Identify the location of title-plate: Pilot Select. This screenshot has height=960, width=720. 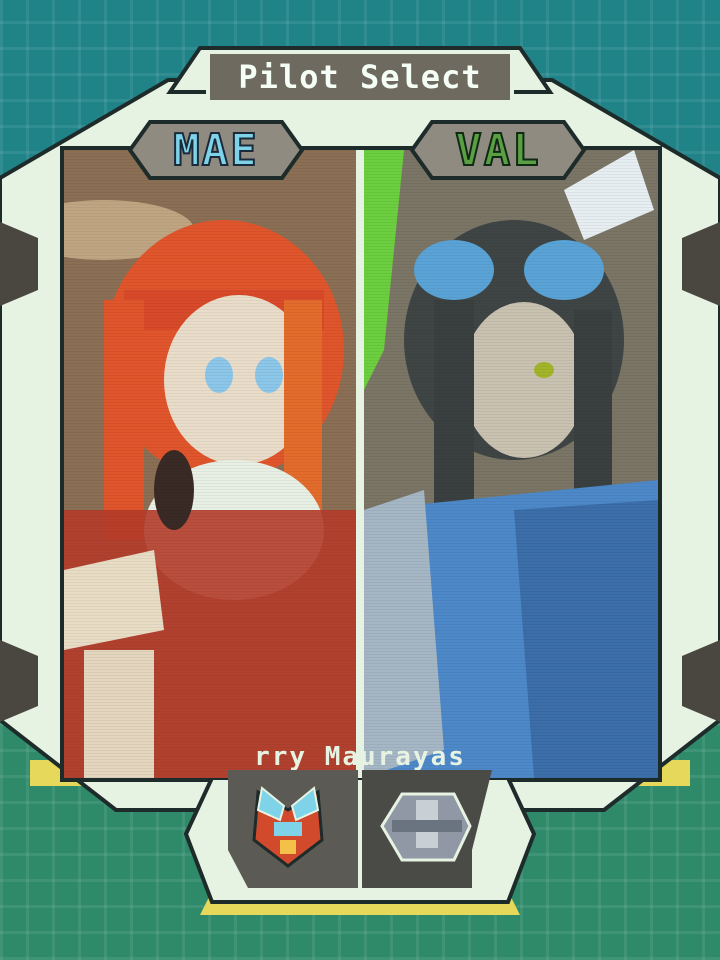
(360, 77).